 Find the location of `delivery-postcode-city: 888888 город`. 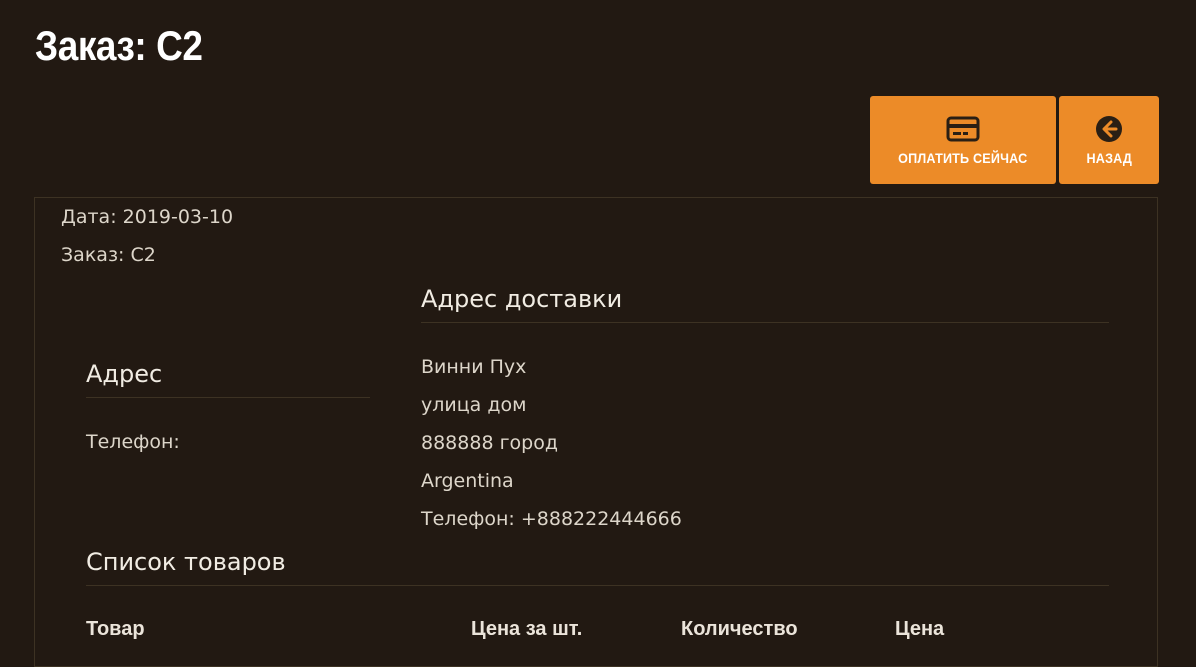

delivery-postcode-city: 888888 город is located at coordinates (489, 443).